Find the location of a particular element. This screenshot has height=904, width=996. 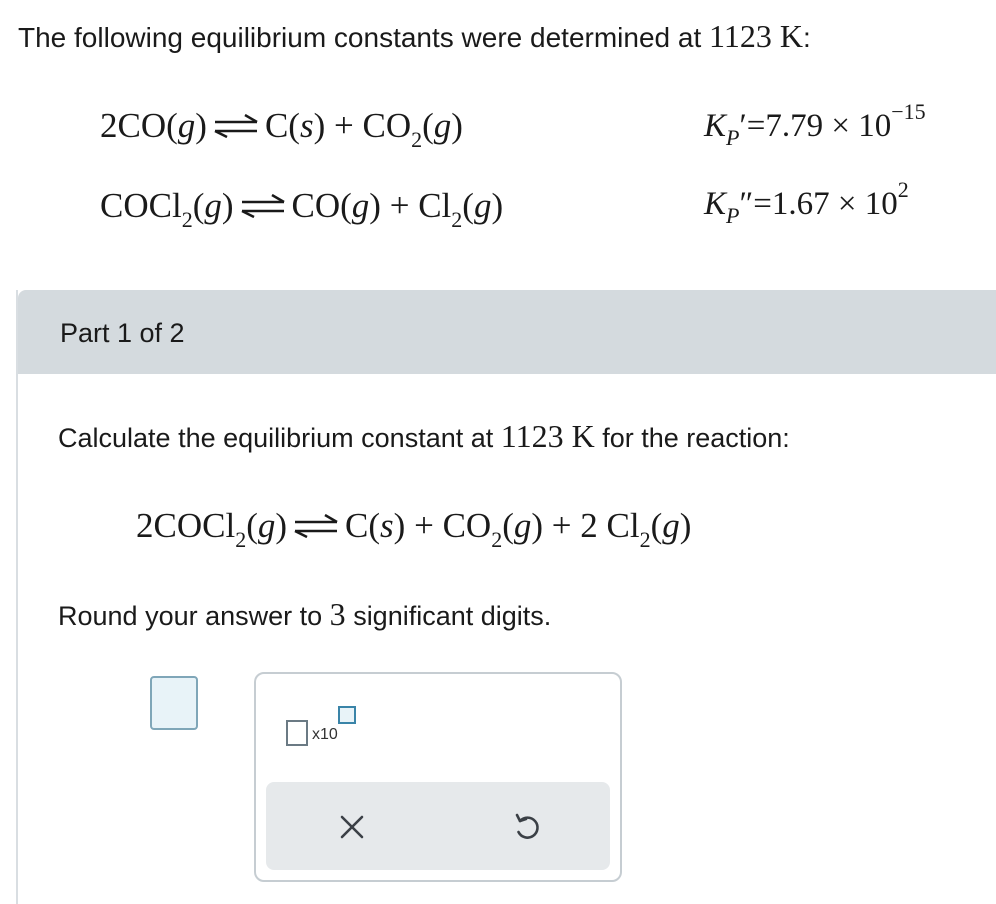

reaction-2-reactant-subscript: 2 is located at coordinates (187, 219).